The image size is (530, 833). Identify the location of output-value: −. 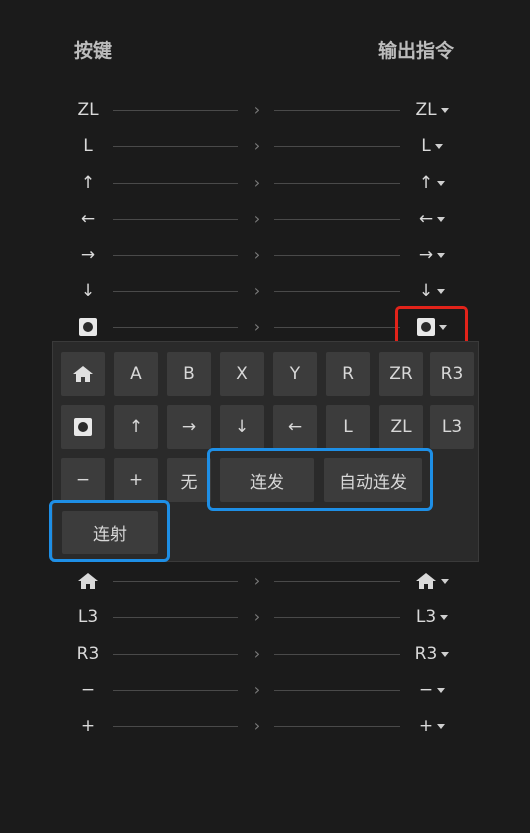
(426, 690).